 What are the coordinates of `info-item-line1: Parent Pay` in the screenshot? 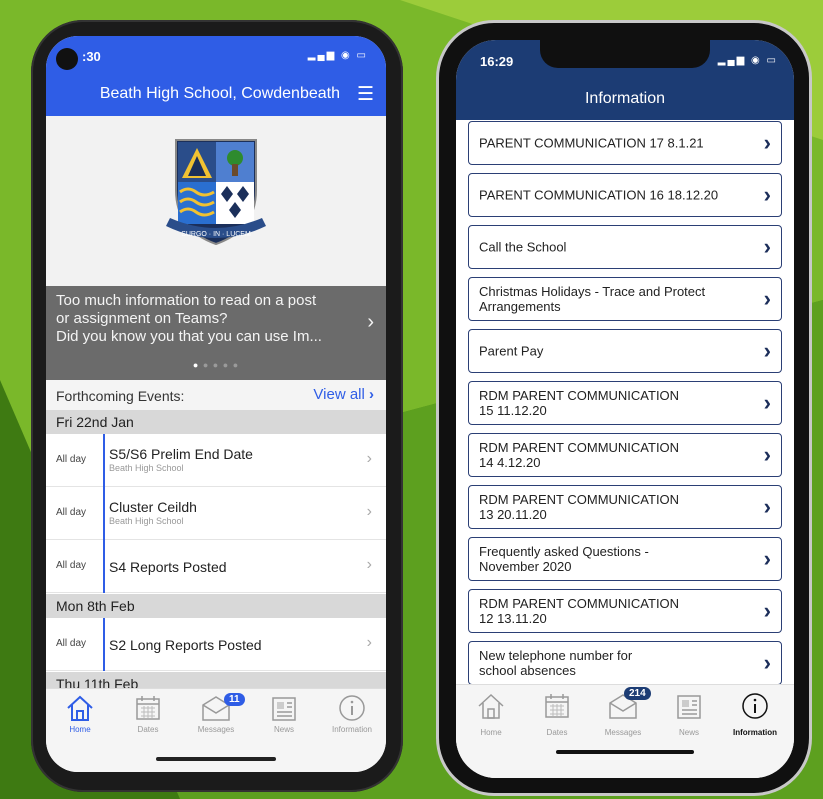 It's located at (511, 351).